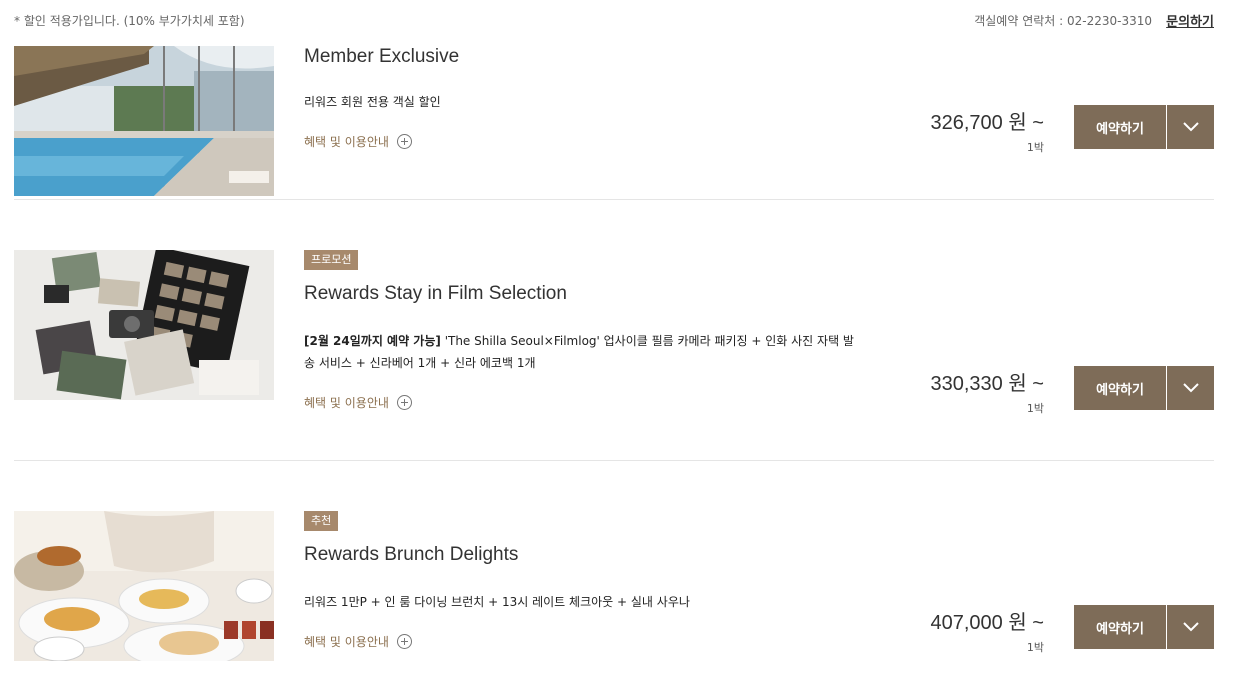  I want to click on film-camera-photo-icon, so click(144, 325).